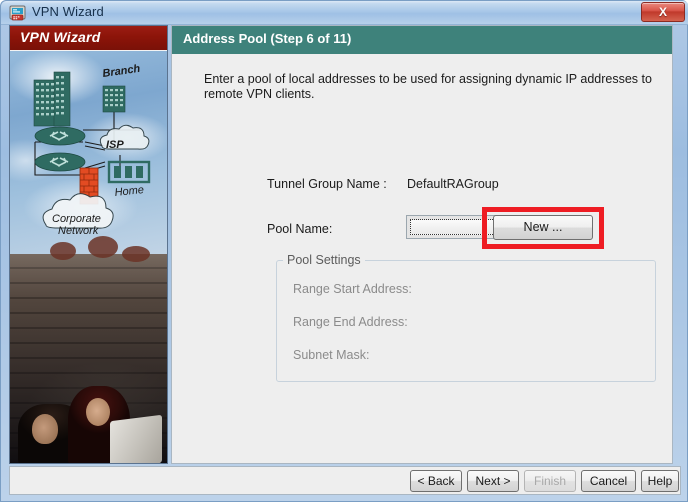 The image size is (688, 502). Describe the element at coordinates (136, 438) in the screenshot. I see `computer-monitor-photo` at that location.